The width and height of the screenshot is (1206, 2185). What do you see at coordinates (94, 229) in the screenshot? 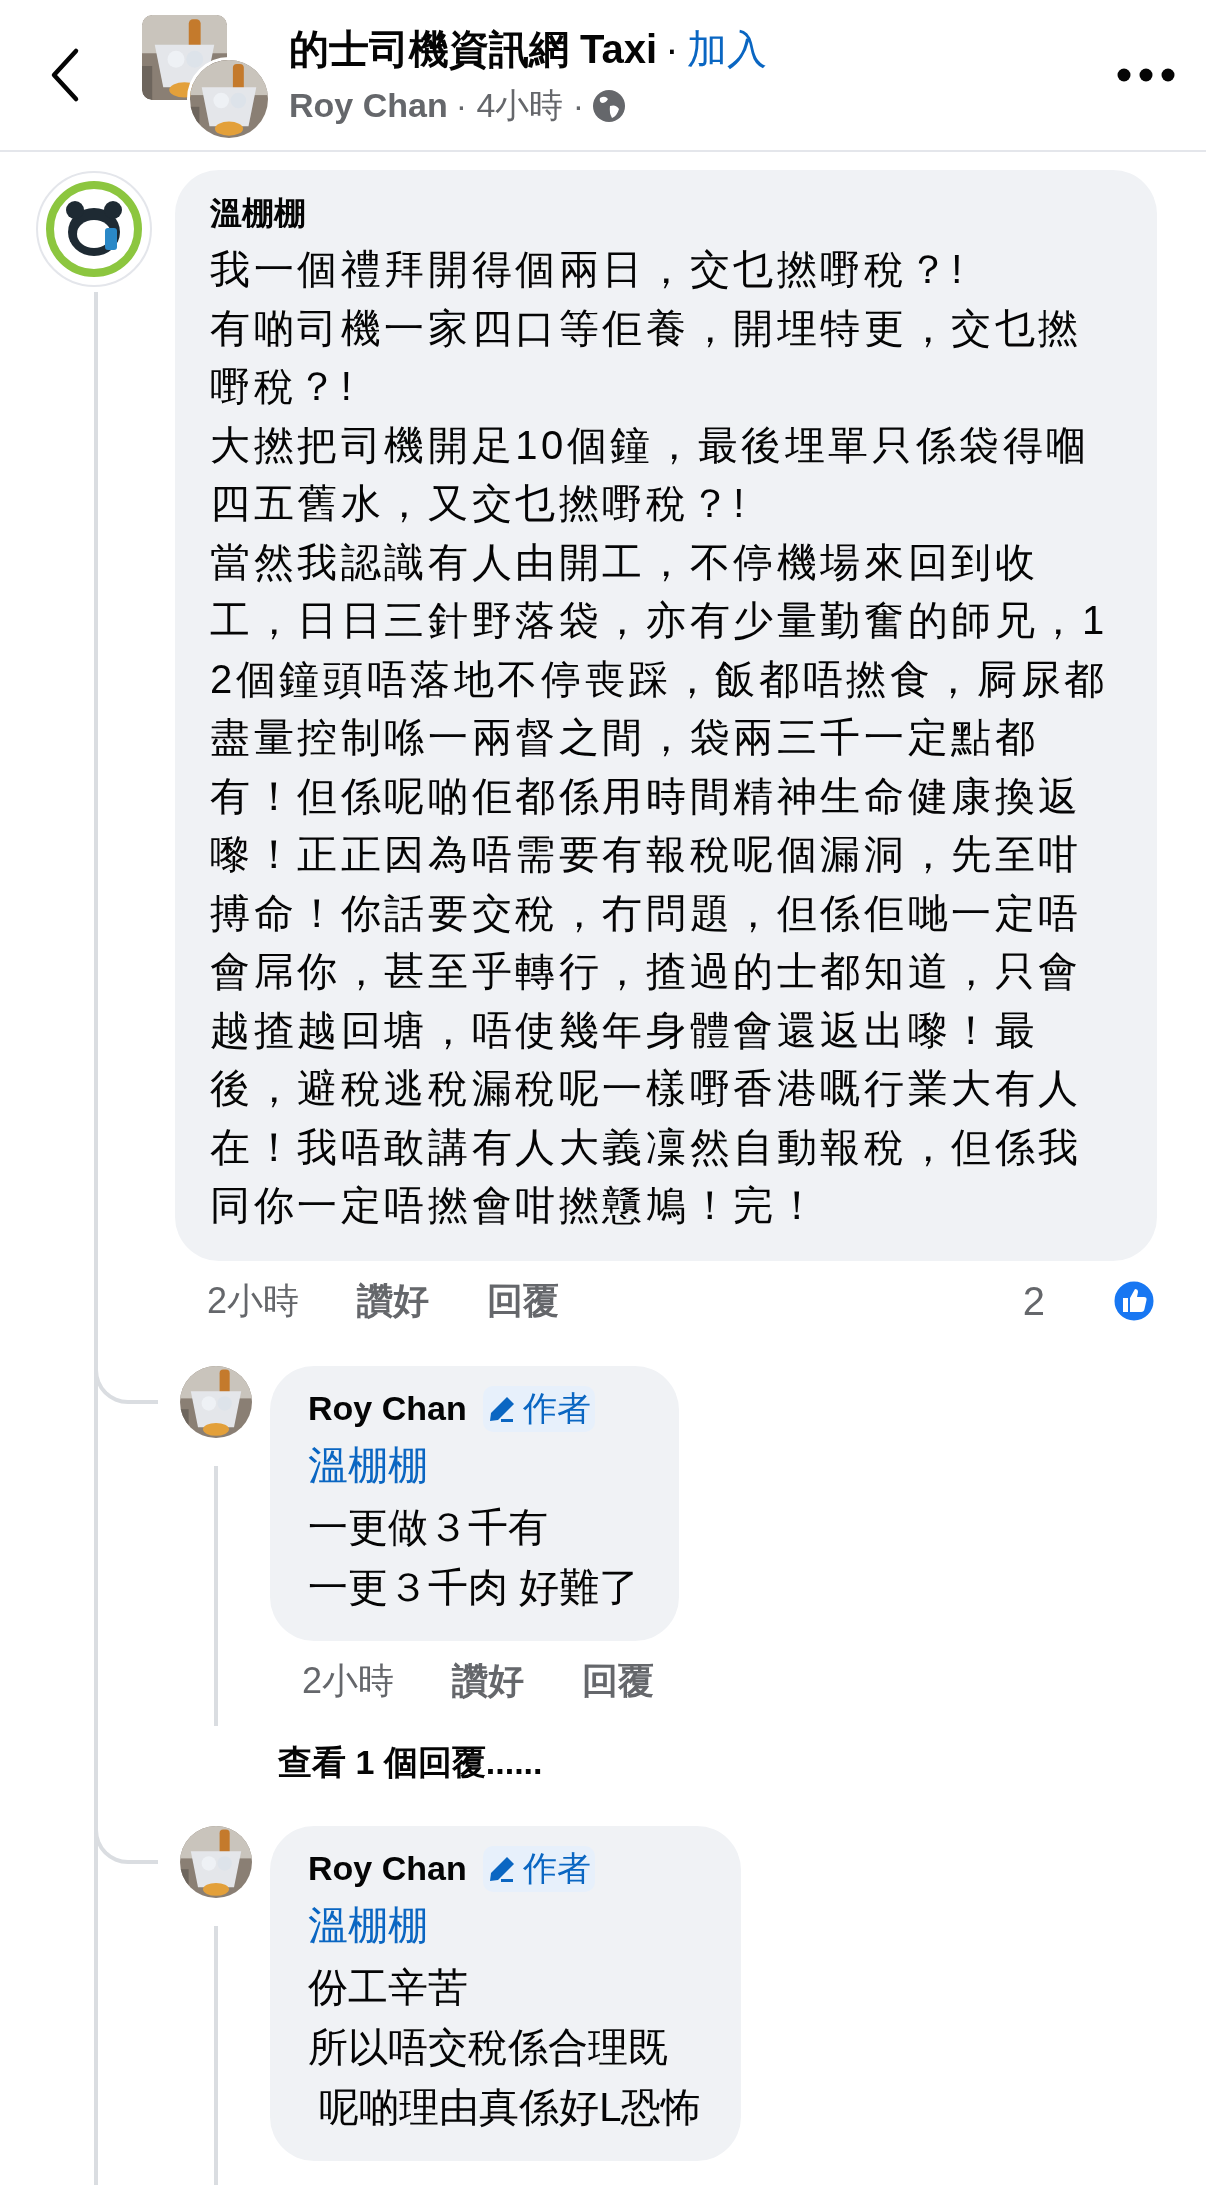
I see `logo-icon` at bounding box center [94, 229].